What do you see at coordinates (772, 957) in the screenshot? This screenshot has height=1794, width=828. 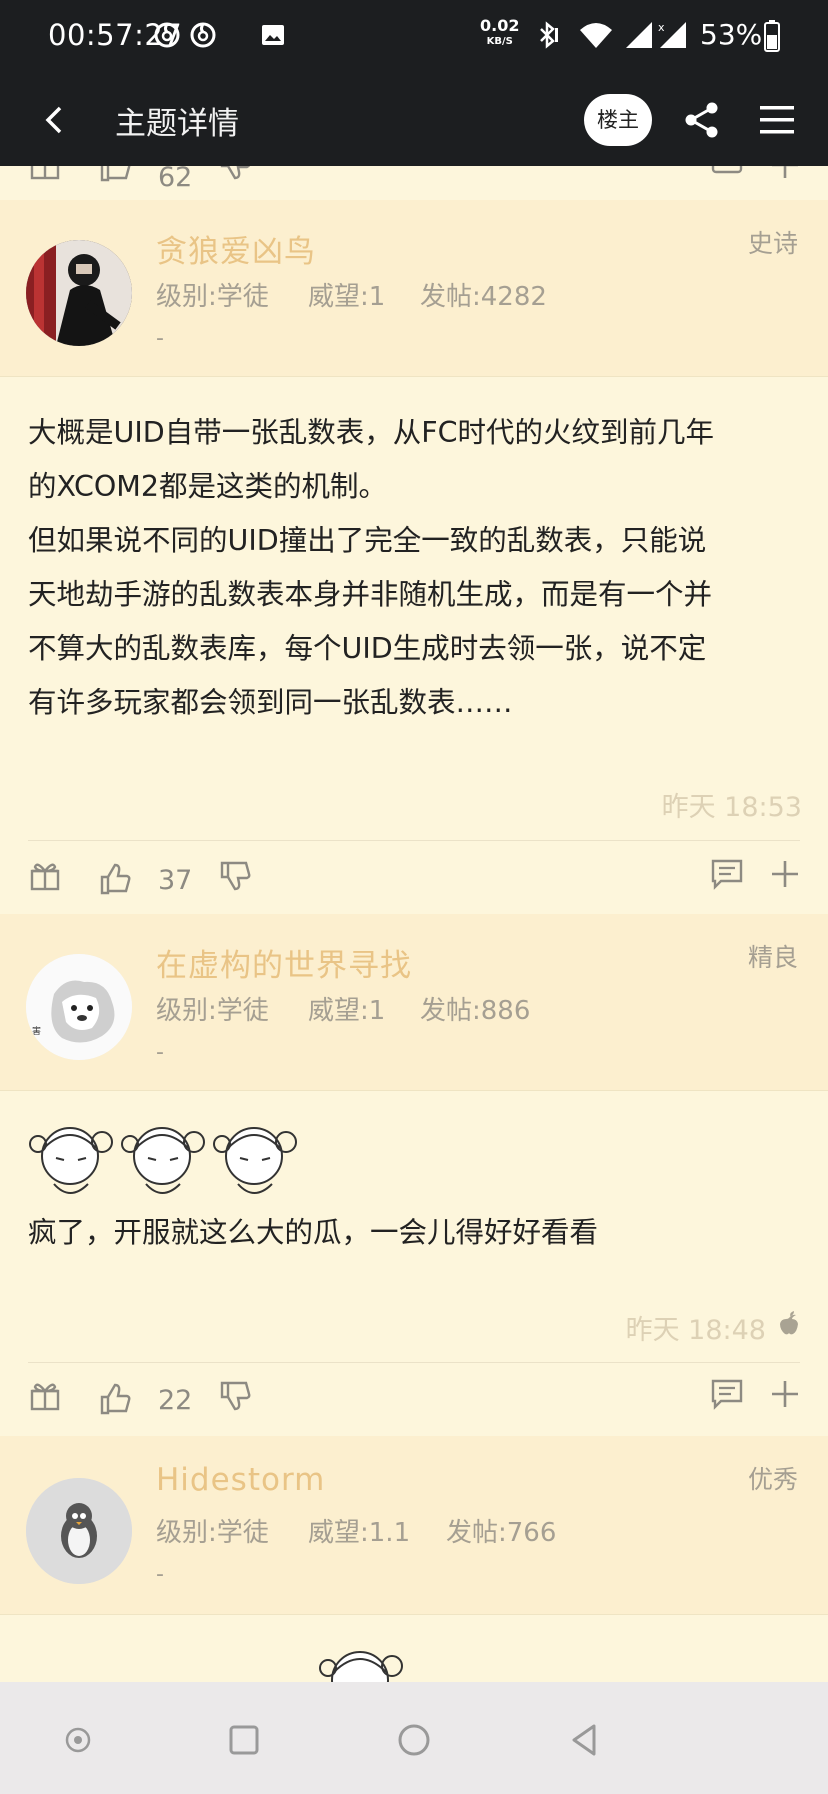 I see `user-rank: 精良` at bounding box center [772, 957].